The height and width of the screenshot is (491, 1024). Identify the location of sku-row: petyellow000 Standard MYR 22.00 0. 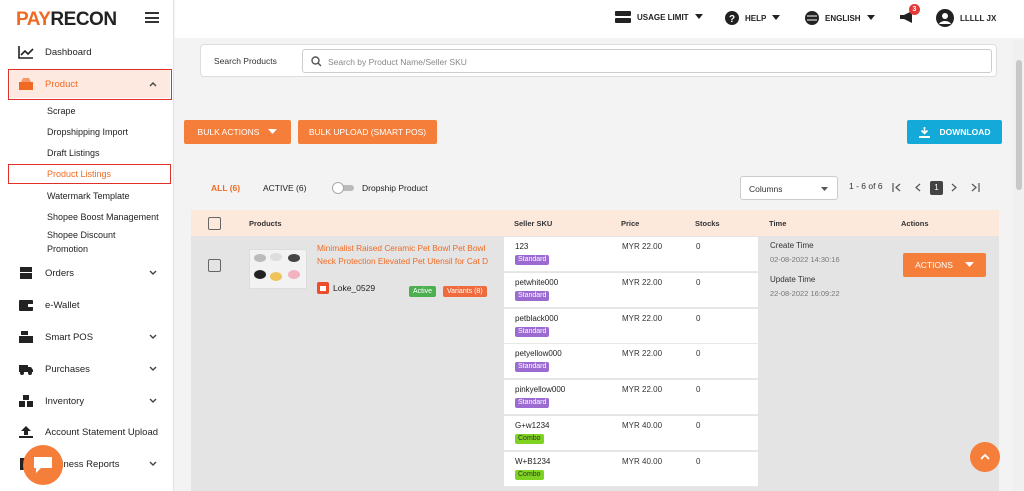
(631, 362).